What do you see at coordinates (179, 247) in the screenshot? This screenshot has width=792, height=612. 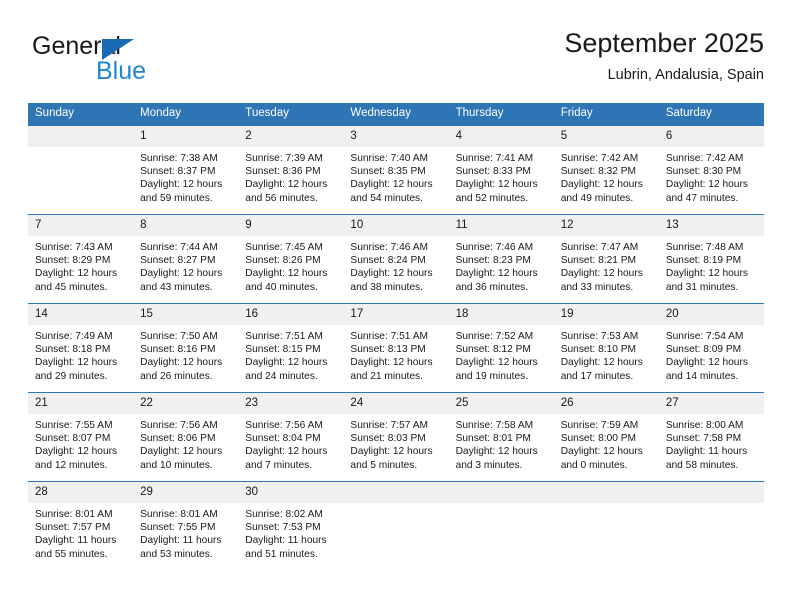 I see `sunrise-text: Sunrise: 7:44 AM` at bounding box center [179, 247].